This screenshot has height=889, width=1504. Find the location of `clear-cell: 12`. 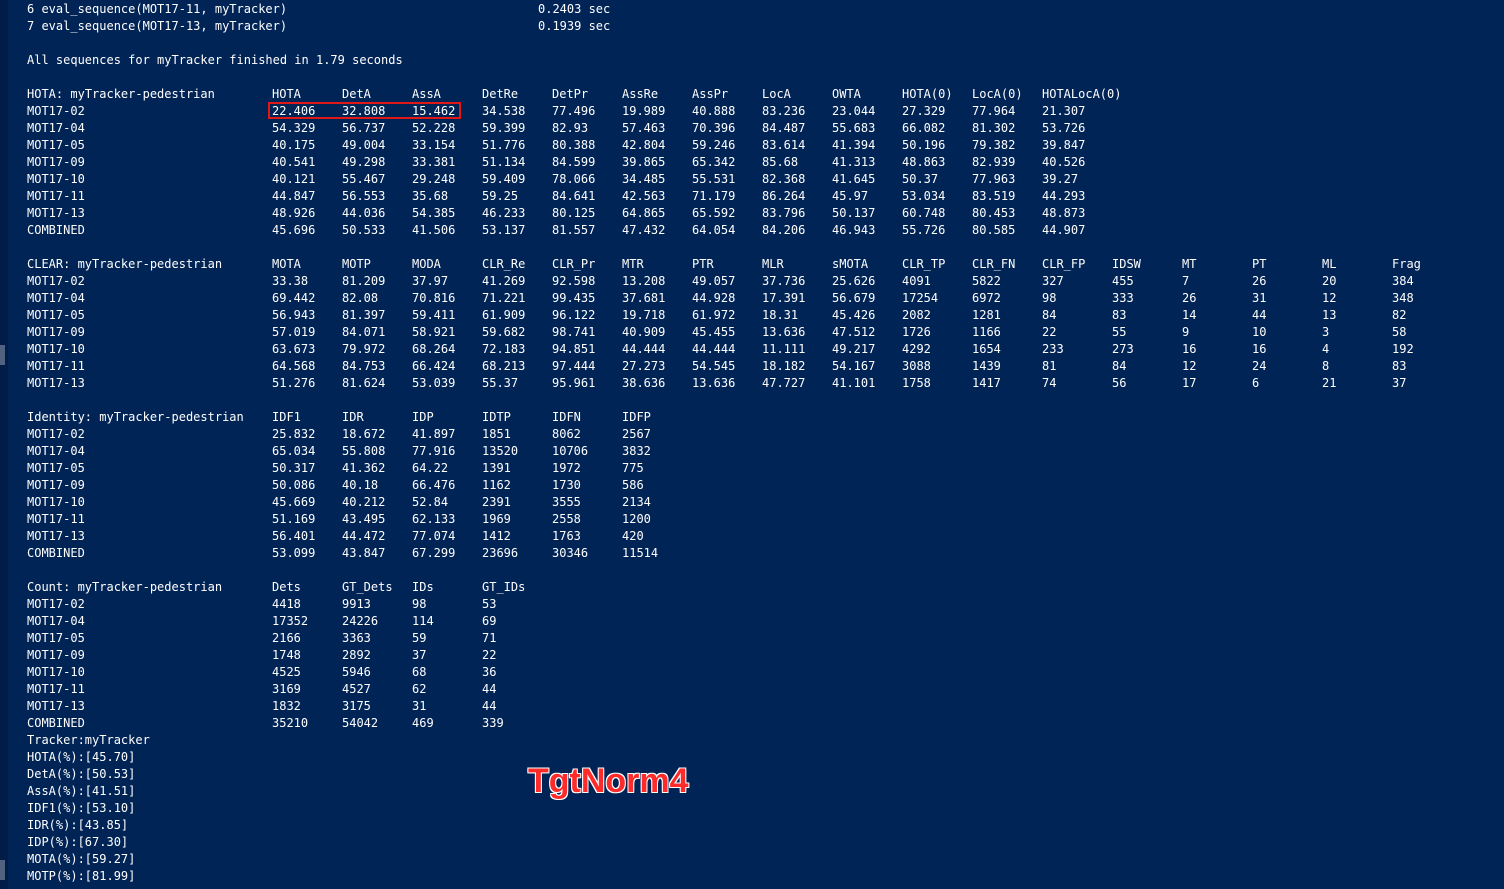

clear-cell: 12 is located at coordinates (1329, 298).